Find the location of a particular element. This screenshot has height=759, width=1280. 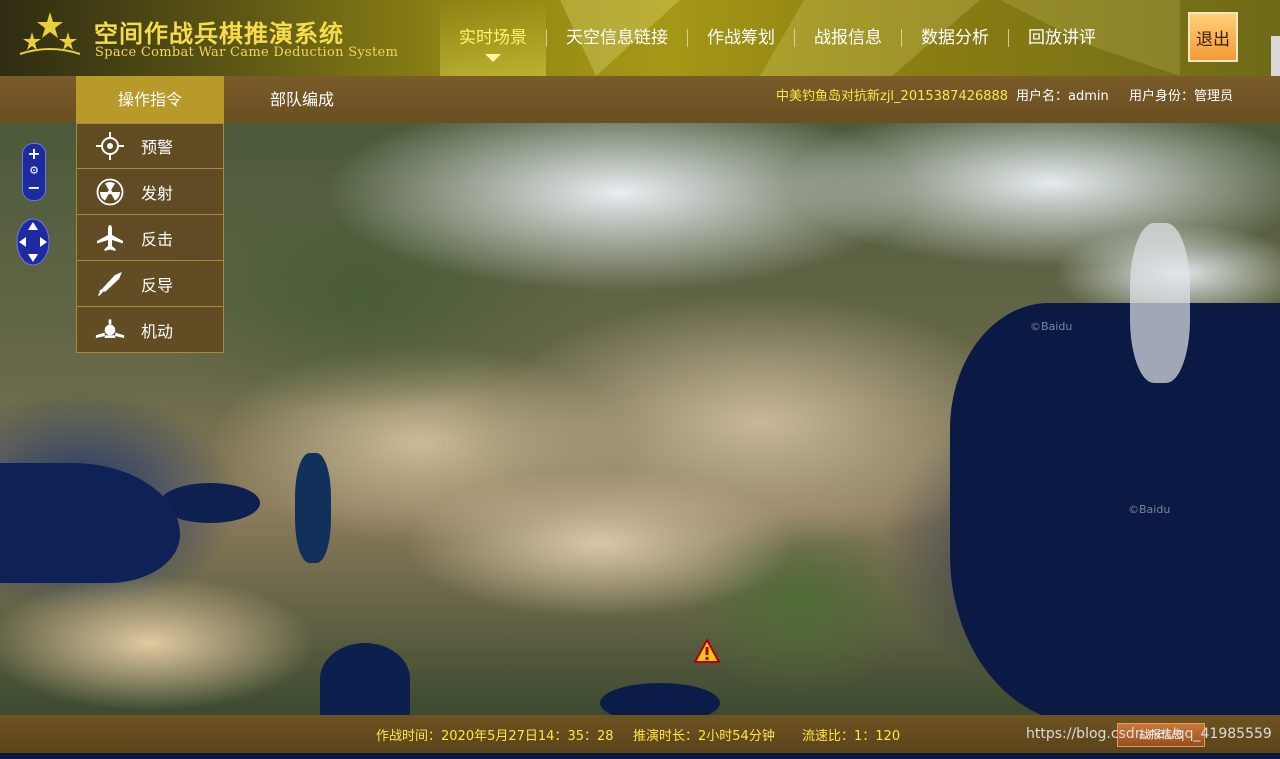

op-label: 反导 is located at coordinates (157, 285).